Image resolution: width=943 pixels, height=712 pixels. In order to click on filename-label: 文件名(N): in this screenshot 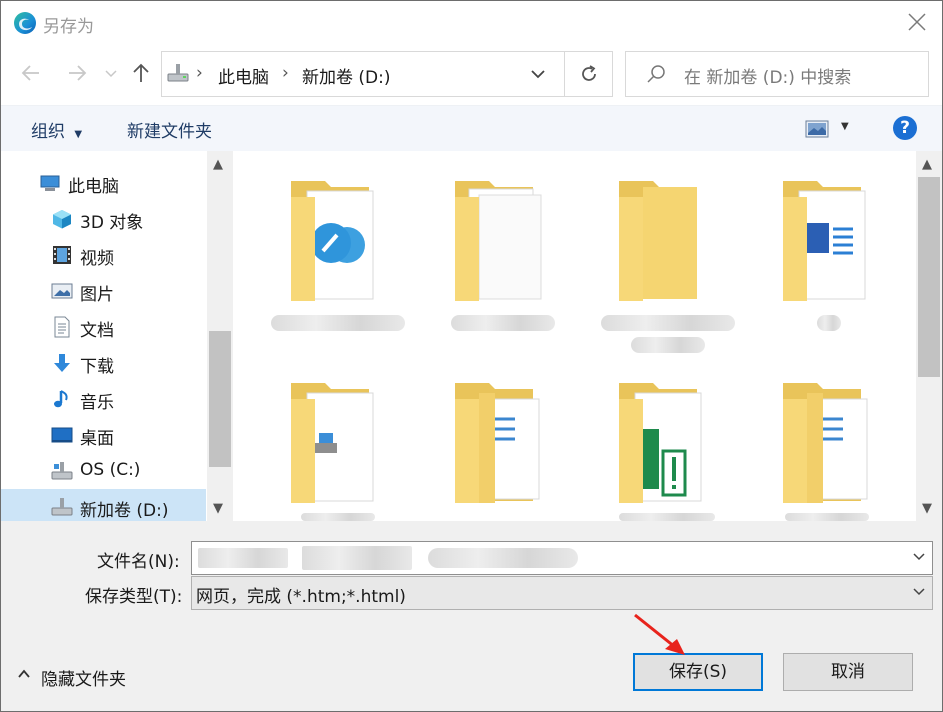, I will do `click(138, 562)`.